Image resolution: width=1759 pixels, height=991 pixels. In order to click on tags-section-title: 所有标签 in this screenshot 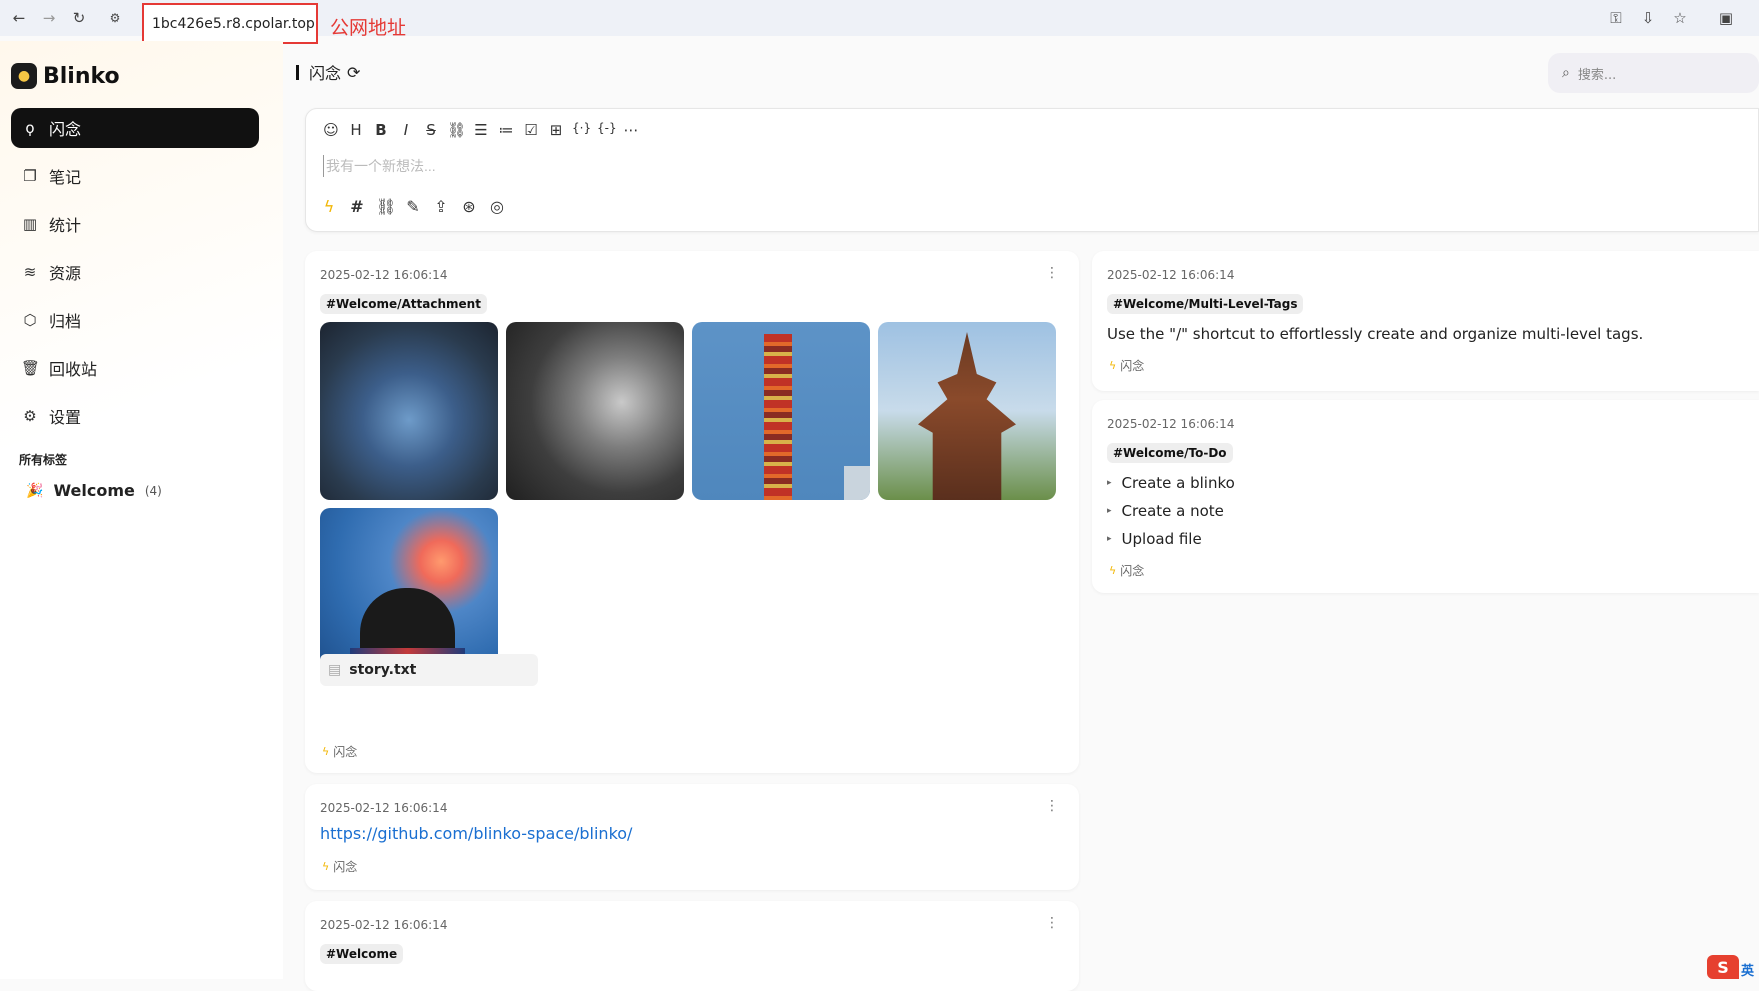, I will do `click(43, 459)`.